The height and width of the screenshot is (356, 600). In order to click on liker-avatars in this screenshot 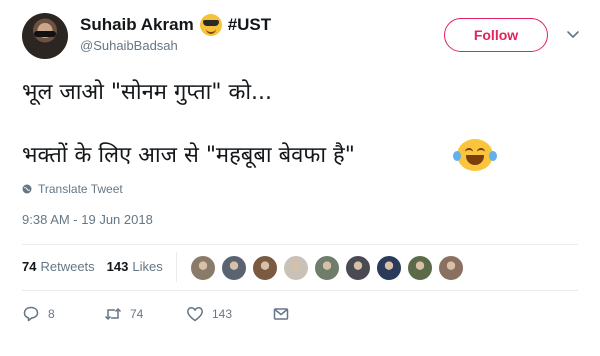, I will do `click(327, 268)`.